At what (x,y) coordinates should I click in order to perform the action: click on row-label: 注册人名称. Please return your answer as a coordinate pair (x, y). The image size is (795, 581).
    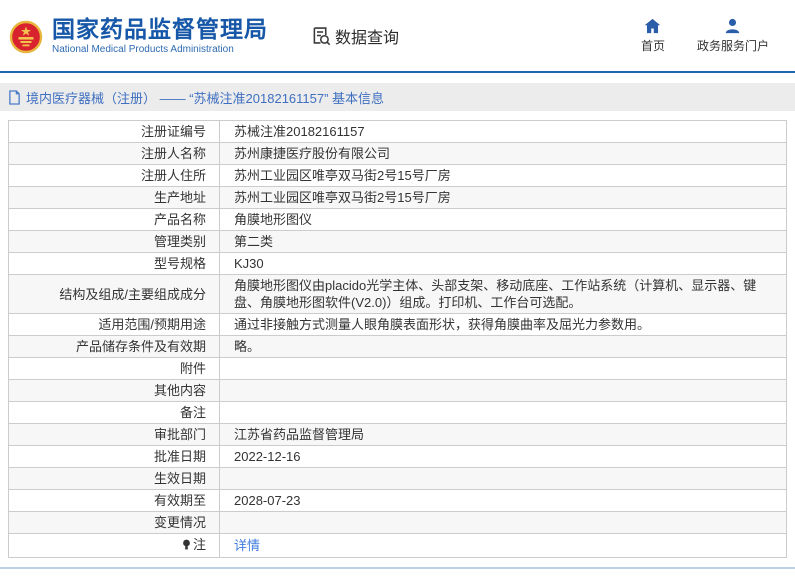
    Looking at the image, I should click on (114, 153).